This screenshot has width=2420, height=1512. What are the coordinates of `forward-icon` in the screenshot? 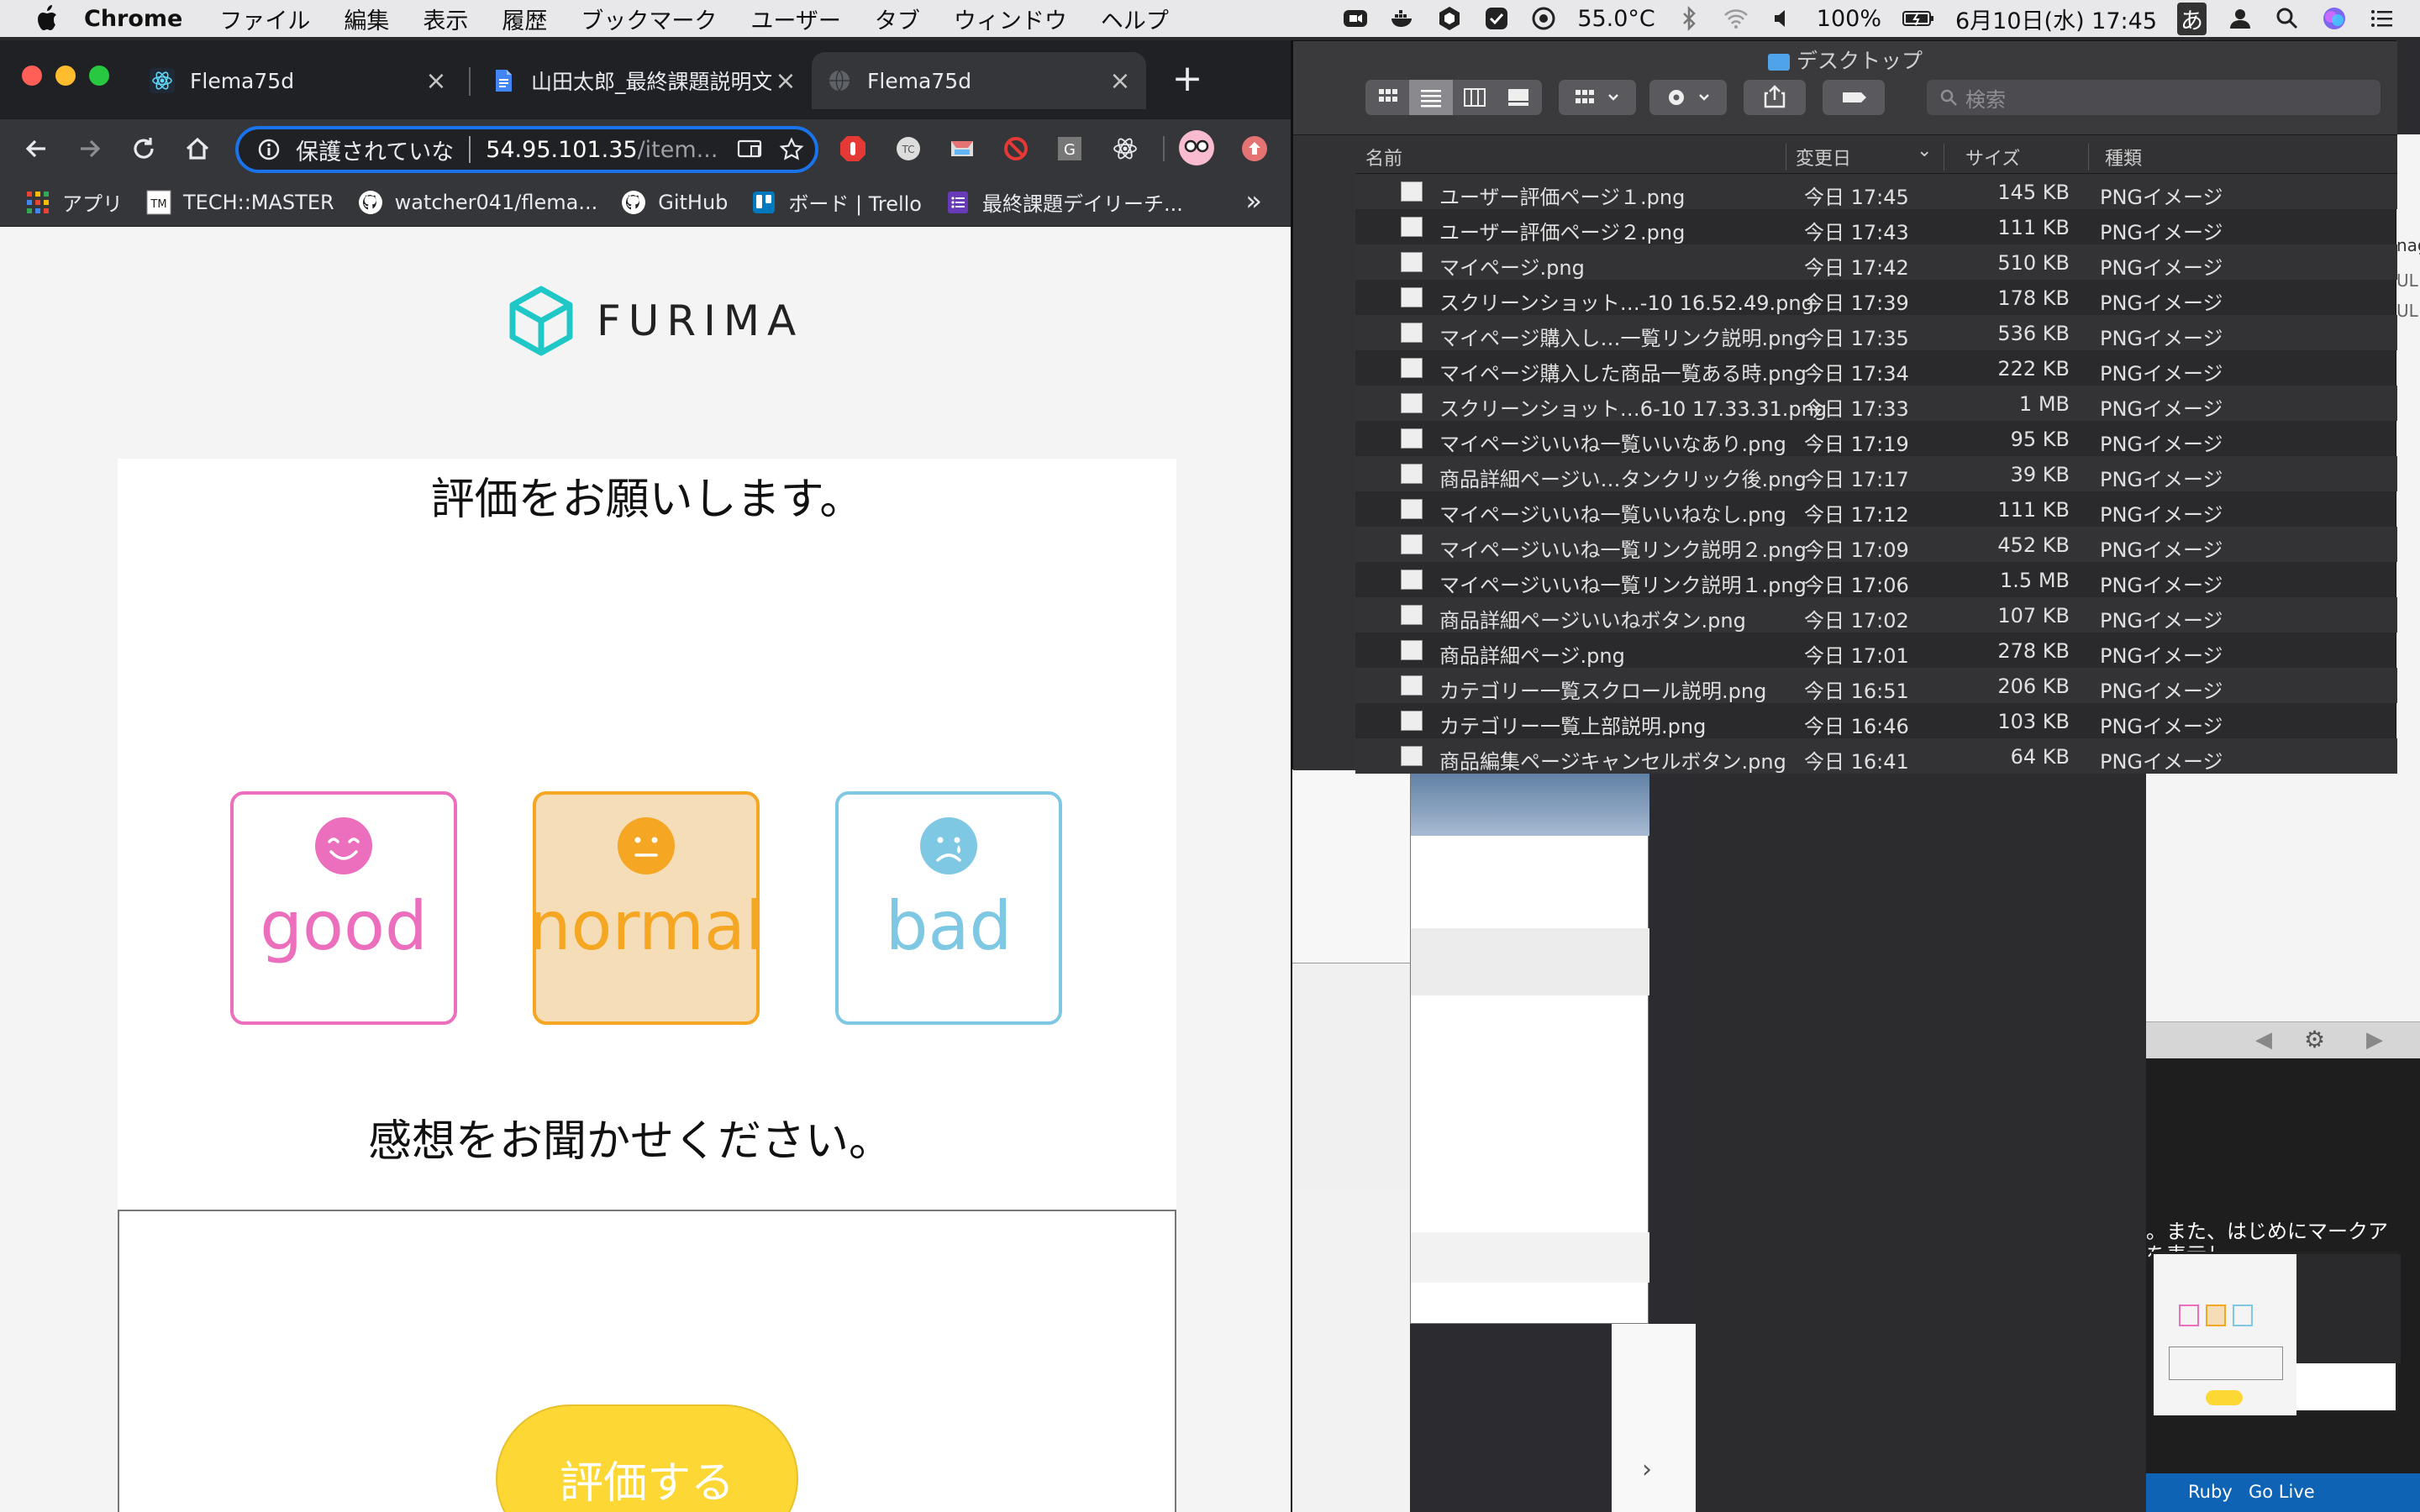 It's located at (90, 148).